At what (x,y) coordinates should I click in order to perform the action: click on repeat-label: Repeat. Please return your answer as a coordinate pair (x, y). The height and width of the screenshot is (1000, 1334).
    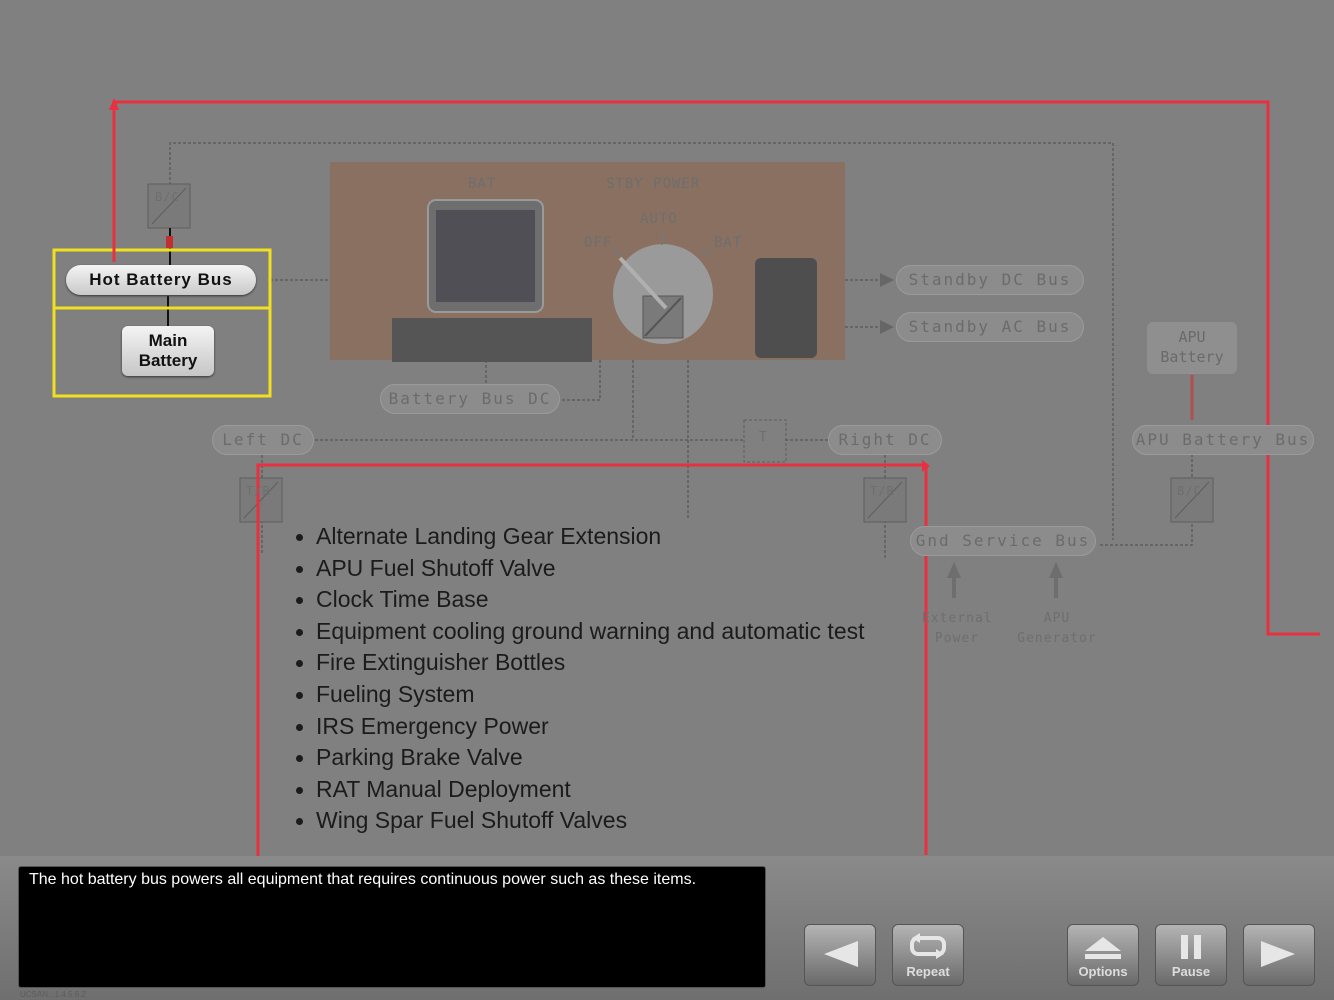
    Looking at the image, I should click on (928, 971).